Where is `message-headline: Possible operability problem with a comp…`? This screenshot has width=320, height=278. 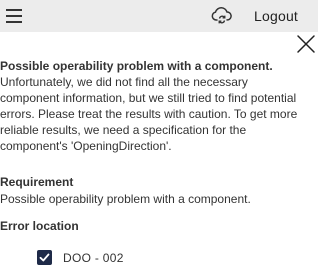
message-headline: Possible operability problem with a comp… is located at coordinates (136, 66).